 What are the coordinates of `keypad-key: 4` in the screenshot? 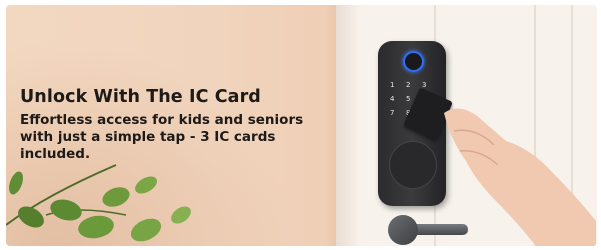 It's located at (392, 99).